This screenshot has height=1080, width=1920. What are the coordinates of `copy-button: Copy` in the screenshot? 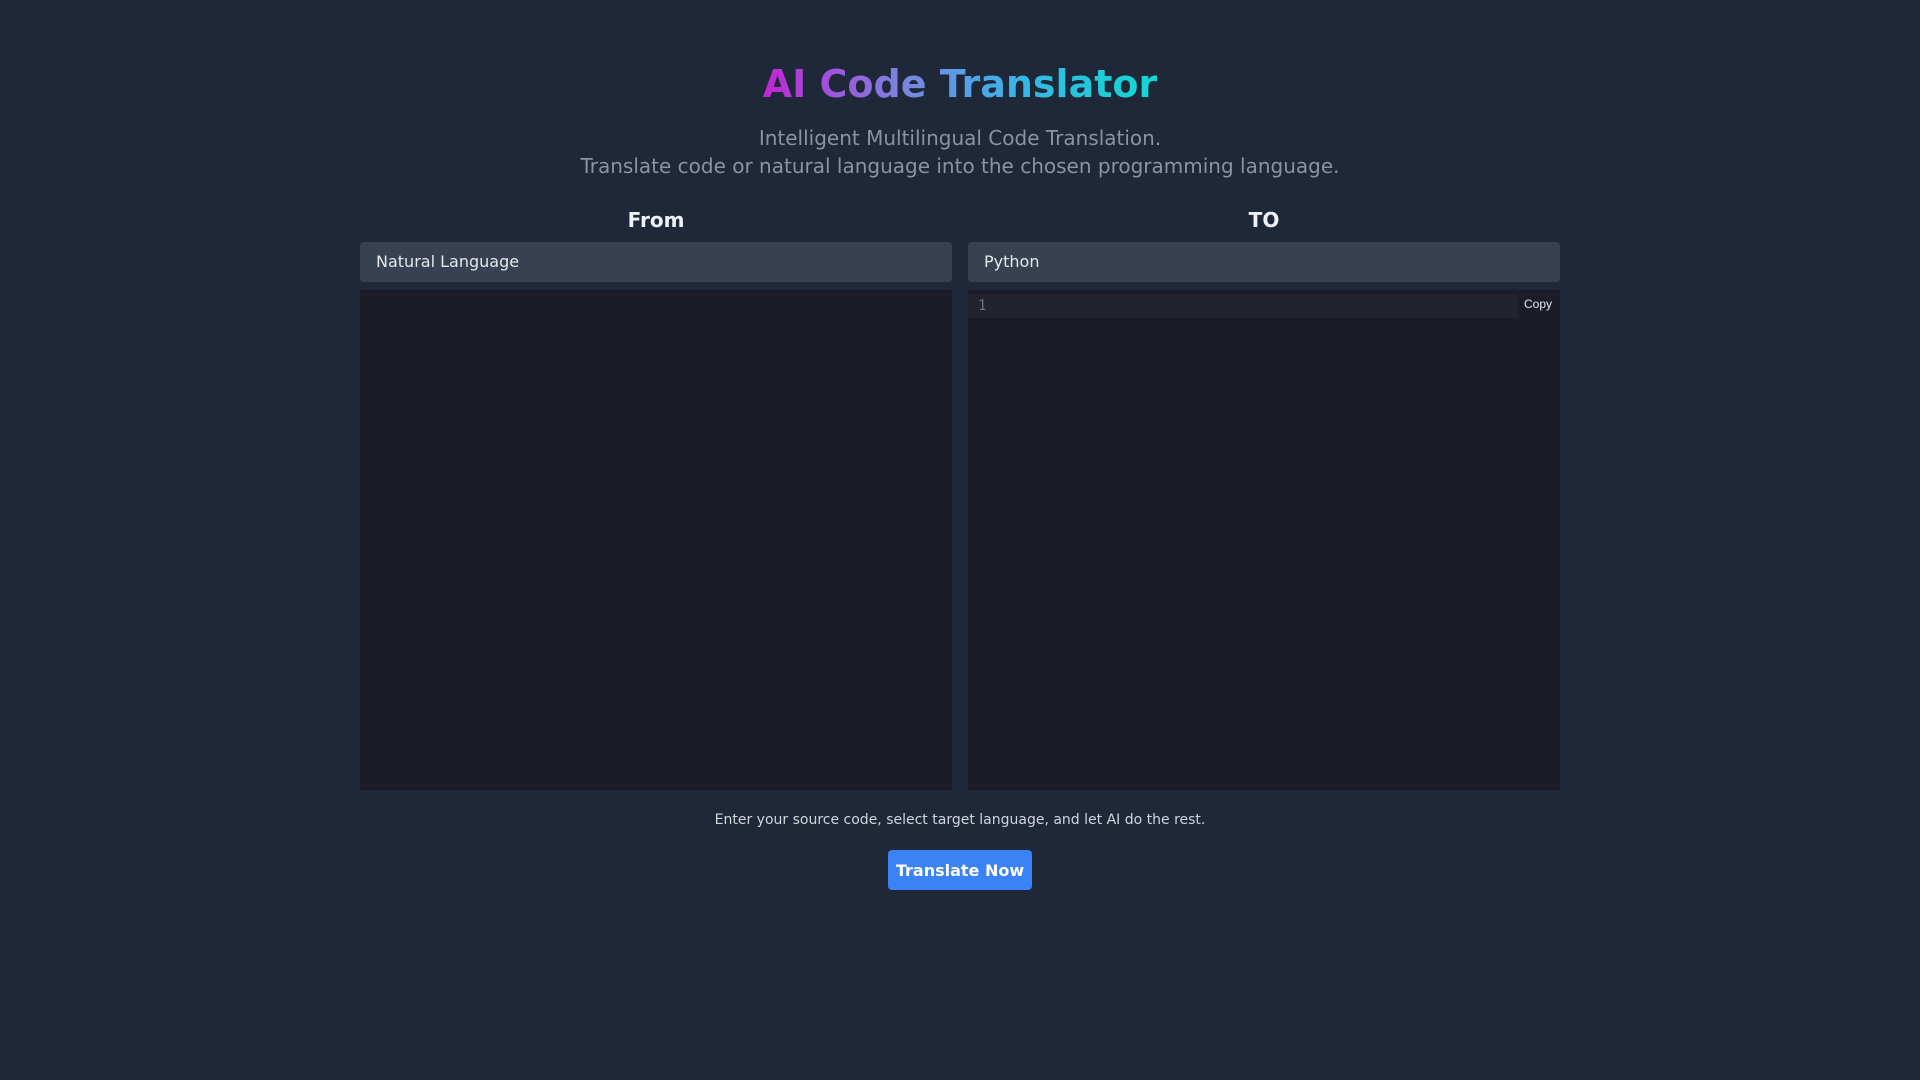 It's located at (1537, 304).